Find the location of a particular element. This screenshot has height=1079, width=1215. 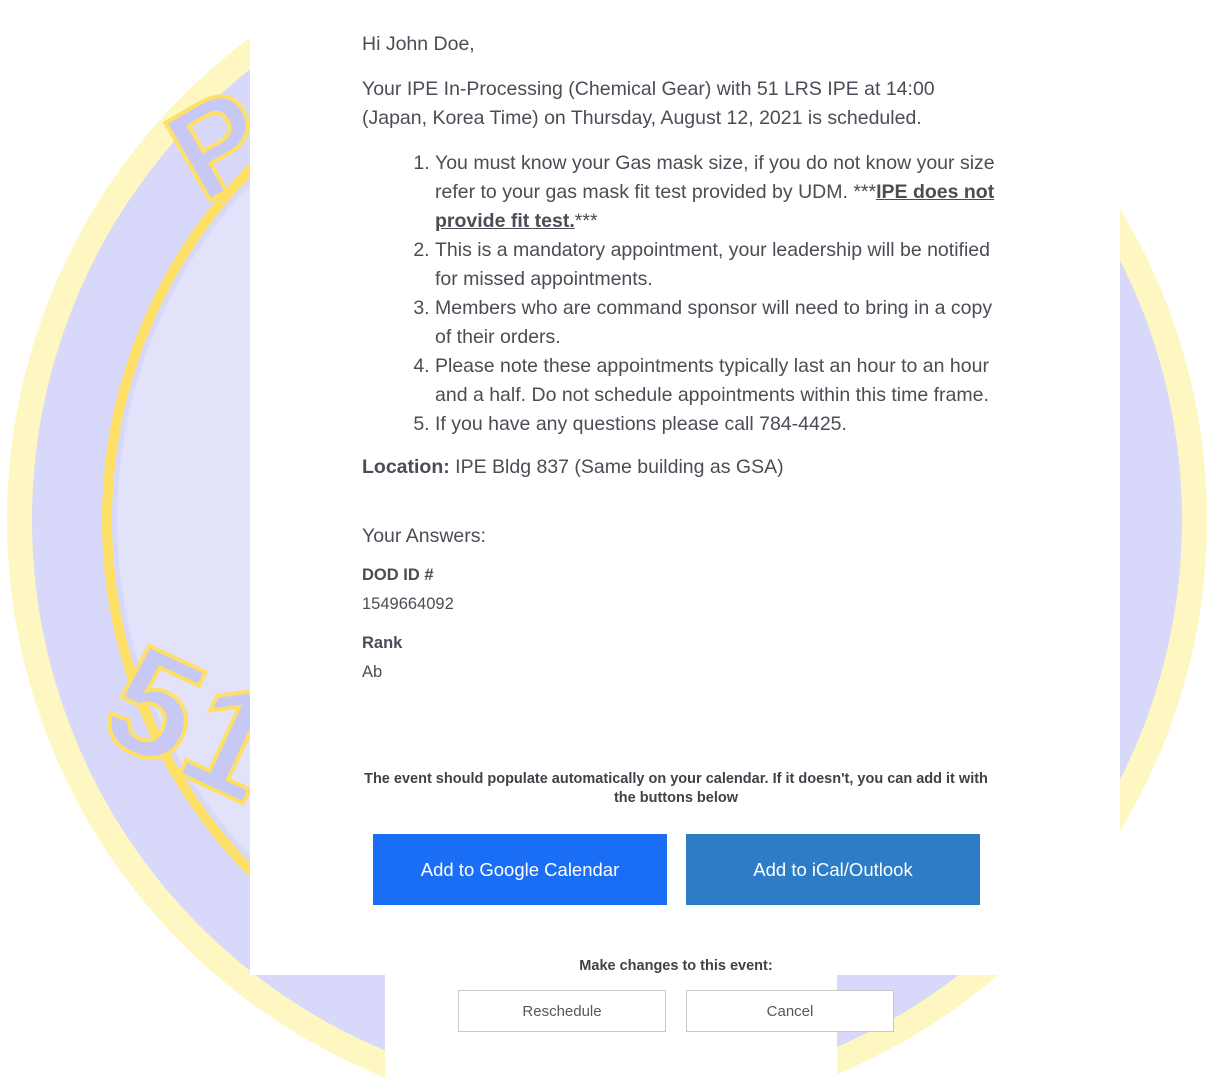

greeting: Hi John Doe, is located at coordinates (418, 44).